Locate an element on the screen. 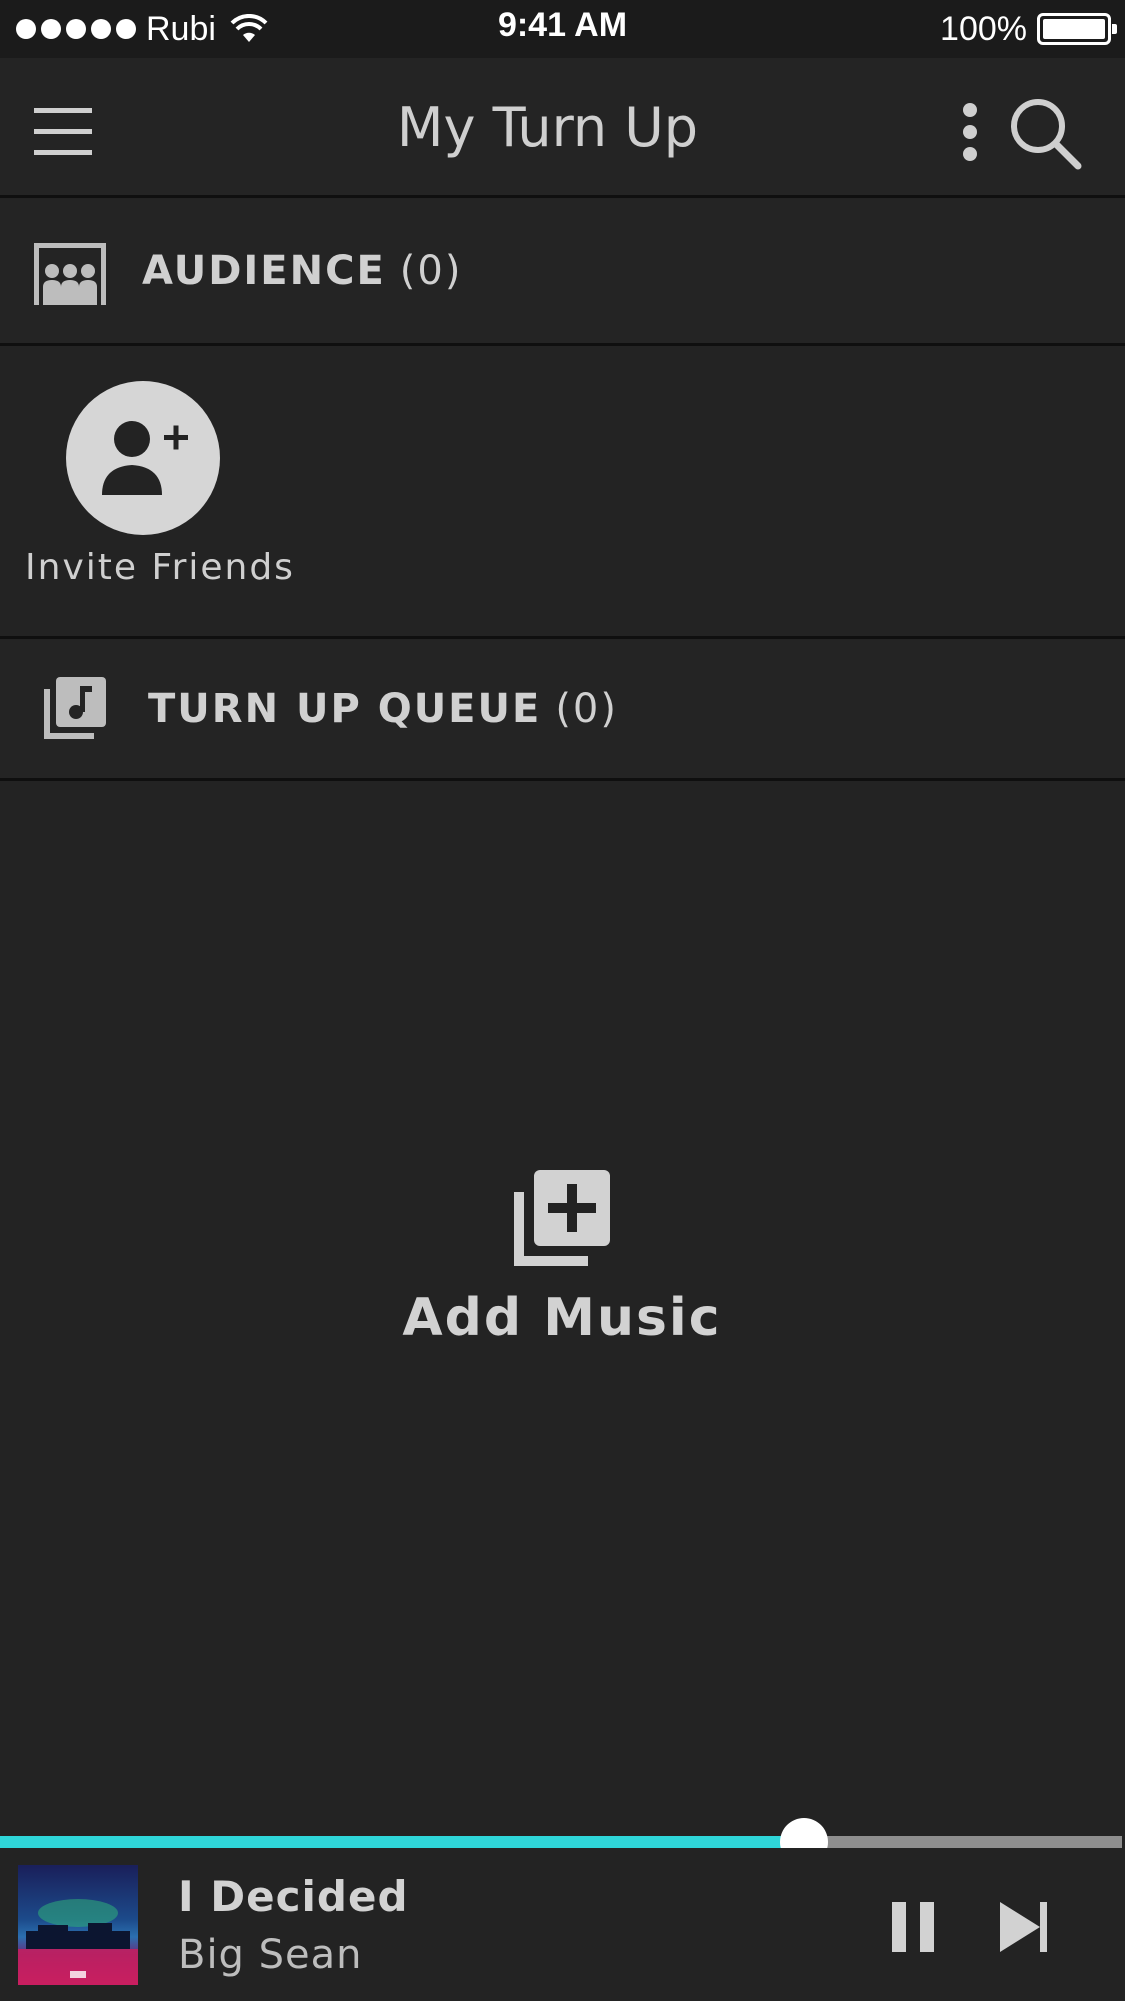 Image resolution: width=1125 pixels, height=2001 pixels. invite-friends-label: Invite Friends is located at coordinates (160, 567).